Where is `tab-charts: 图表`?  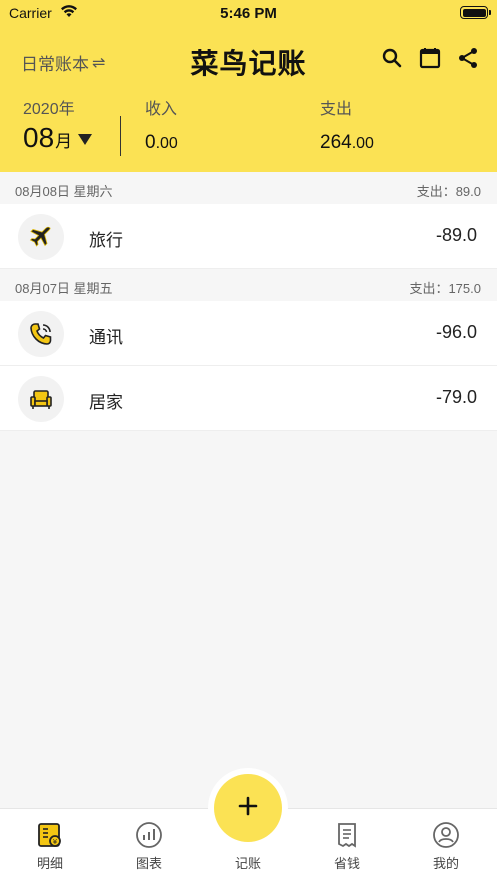
tab-charts: 图表 is located at coordinates (149, 846).